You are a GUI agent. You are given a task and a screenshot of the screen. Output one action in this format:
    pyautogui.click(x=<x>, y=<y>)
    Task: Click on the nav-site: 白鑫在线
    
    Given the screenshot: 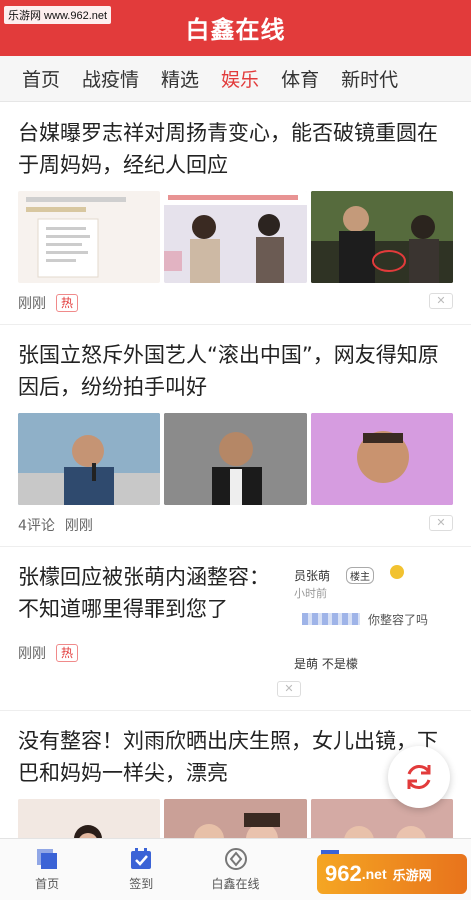 What is the action you would take?
    pyautogui.click(x=235, y=869)
    